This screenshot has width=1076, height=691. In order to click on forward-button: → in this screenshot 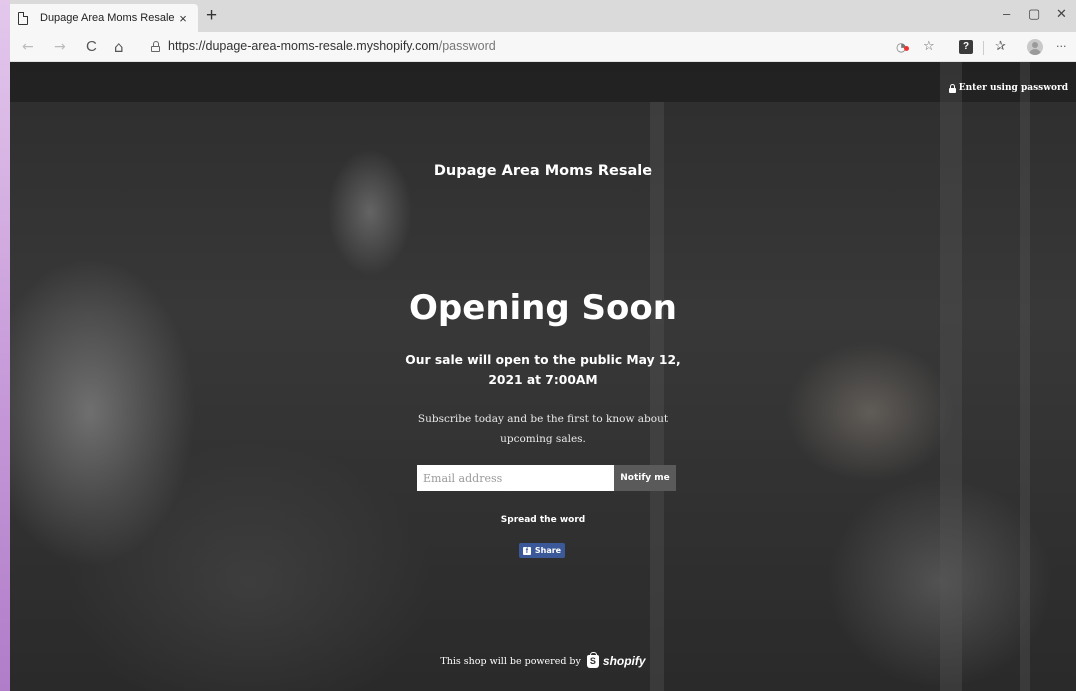, I will do `click(60, 47)`.